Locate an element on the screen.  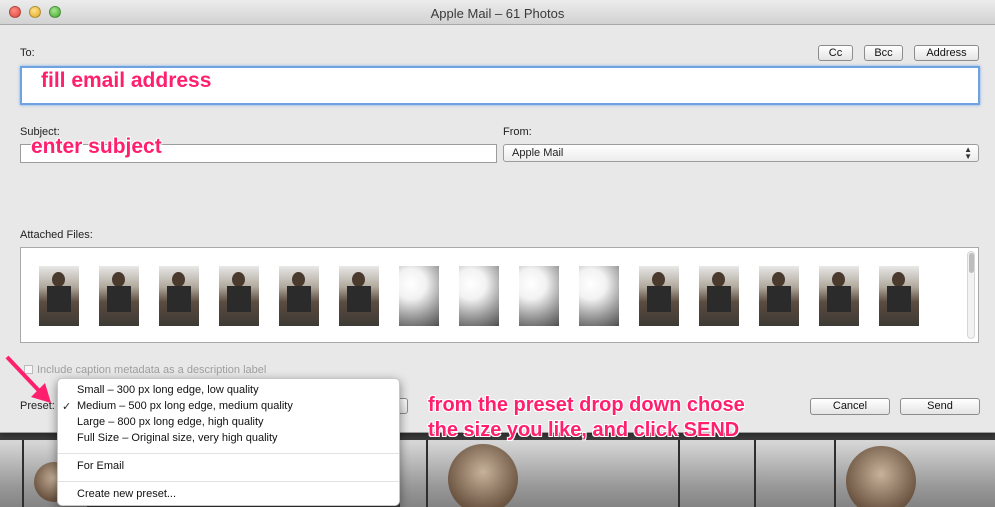
preset-option-small: Small – 300 px long edge, low quality is located at coordinates (168, 390).